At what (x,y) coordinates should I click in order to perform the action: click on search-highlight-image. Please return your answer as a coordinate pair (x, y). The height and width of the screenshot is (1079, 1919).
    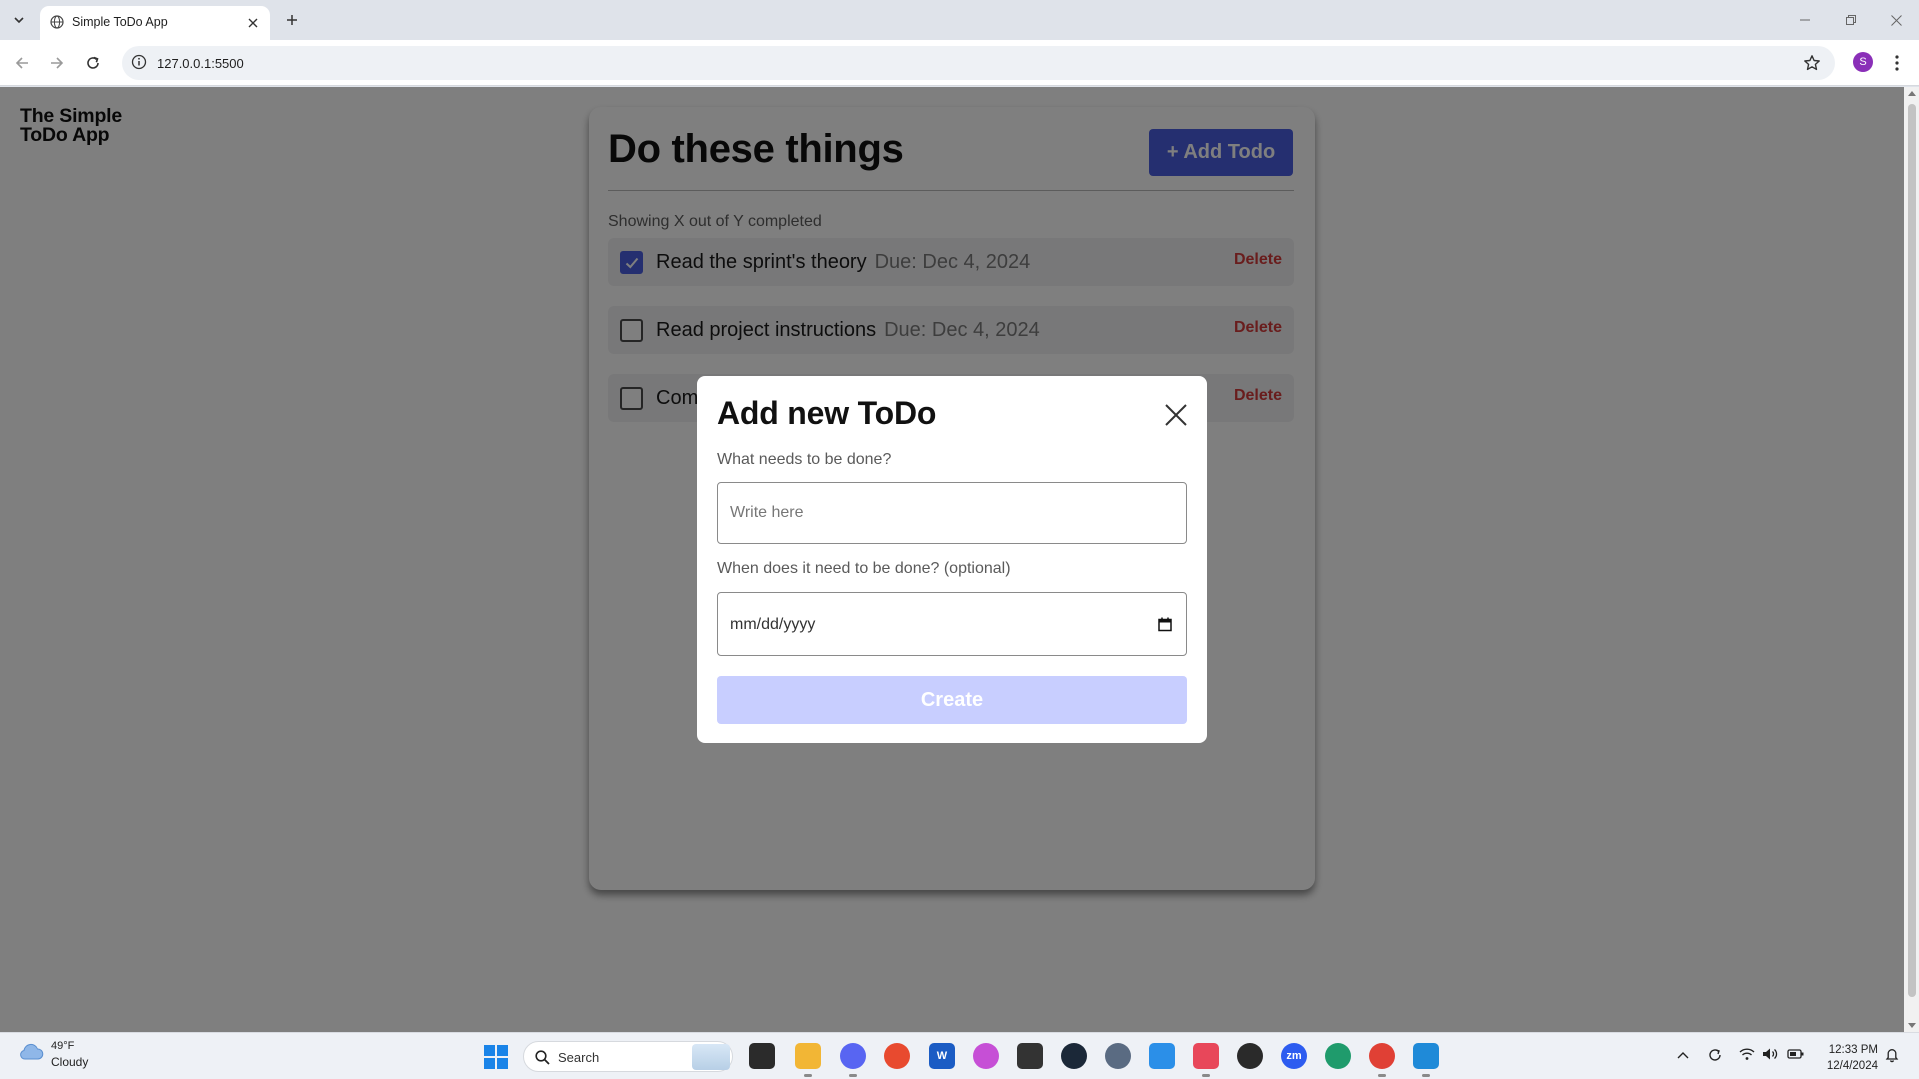
    Looking at the image, I should click on (711, 1057).